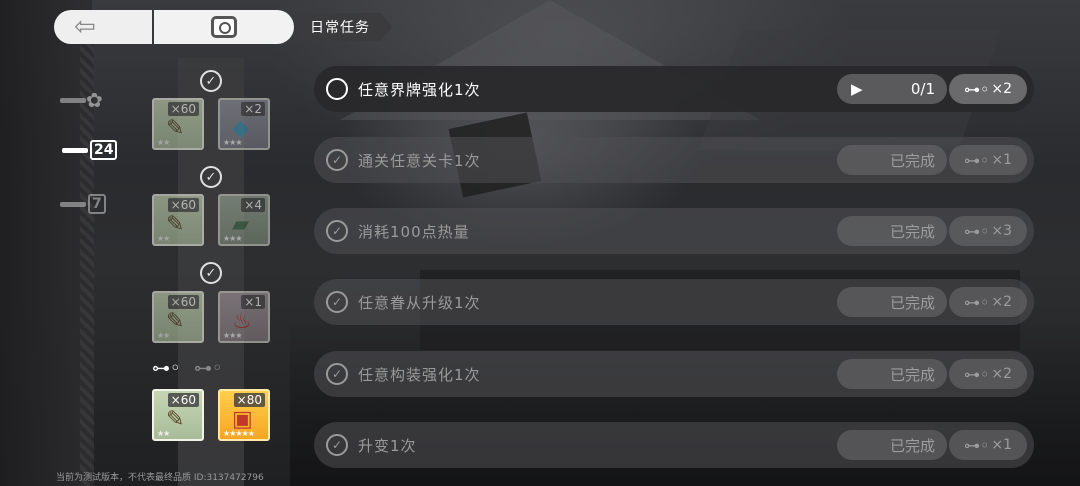  Describe the element at coordinates (160, 478) in the screenshot. I see `version-note: 当前为测试版本，不代表最终品质 ID:3137472796` at that location.